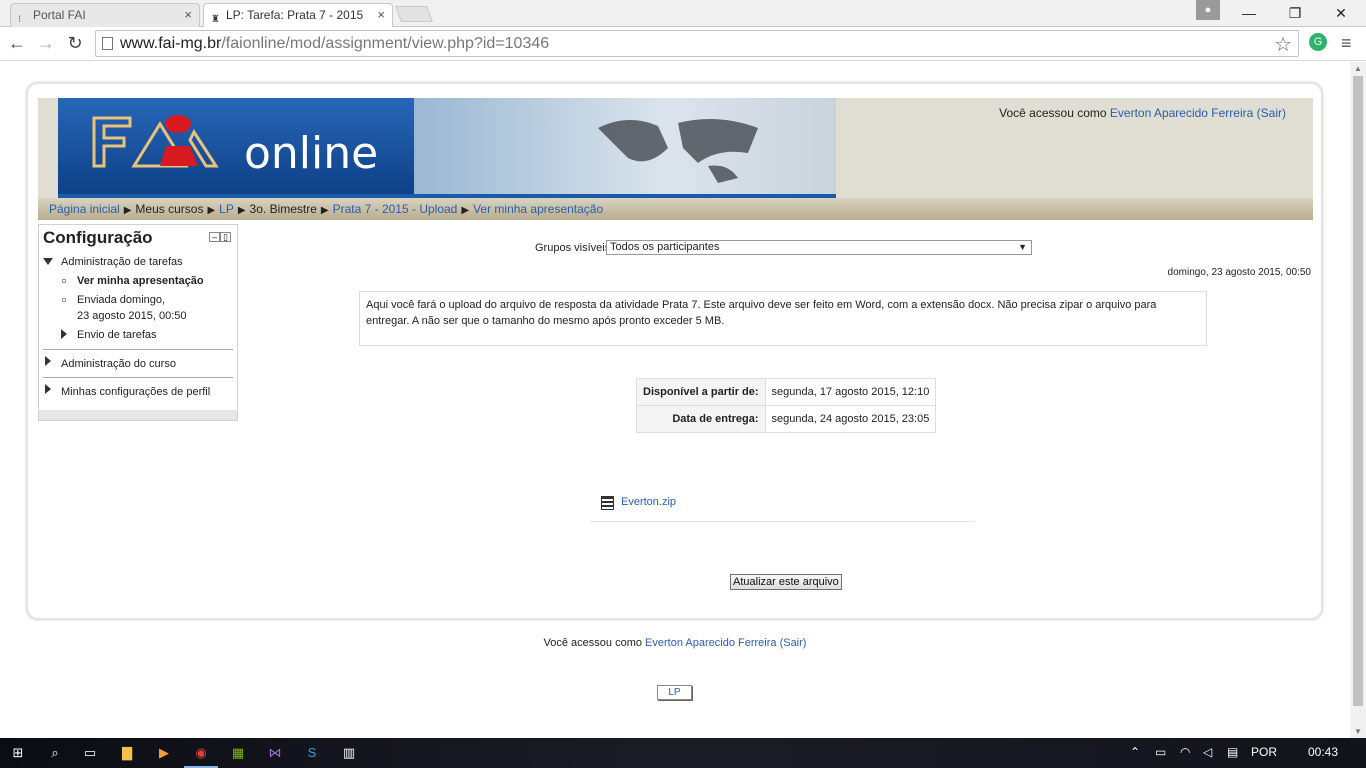 This screenshot has height=768, width=1366. I want to click on tab-title: LP: Tarefa: Prata 7 - 2015 -, so click(296, 15).